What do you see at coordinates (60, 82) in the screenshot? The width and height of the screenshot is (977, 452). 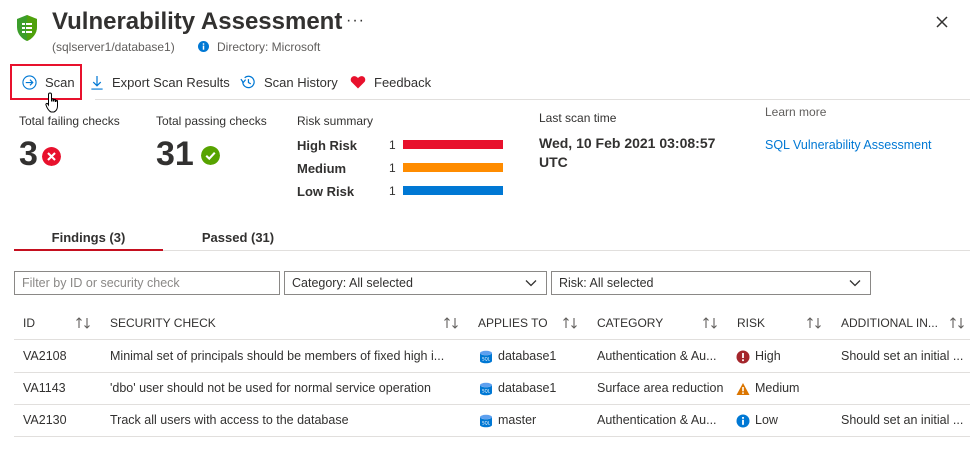 I see `scan-label: Scan` at bounding box center [60, 82].